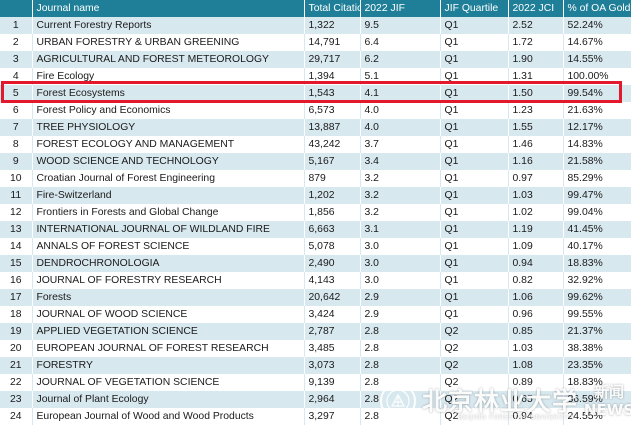 This screenshot has height=425, width=631. What do you see at coordinates (332, 93) in the screenshot?
I see `total-citations-cell: 1,543` at bounding box center [332, 93].